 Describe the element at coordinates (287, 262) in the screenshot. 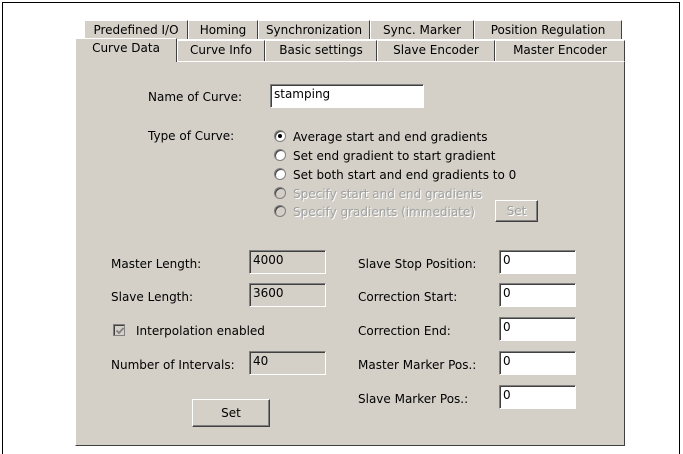

I see `master-length-field: 4000` at that location.